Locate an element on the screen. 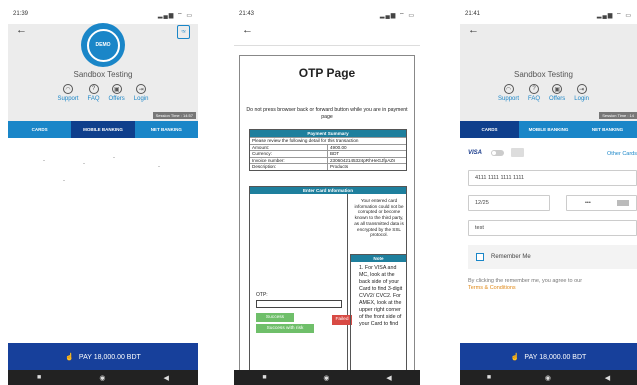 The height and width of the screenshot is (385, 637). payment-tabs: CARDS MOBILE BANKING NET BANKING is located at coordinates (548, 129).